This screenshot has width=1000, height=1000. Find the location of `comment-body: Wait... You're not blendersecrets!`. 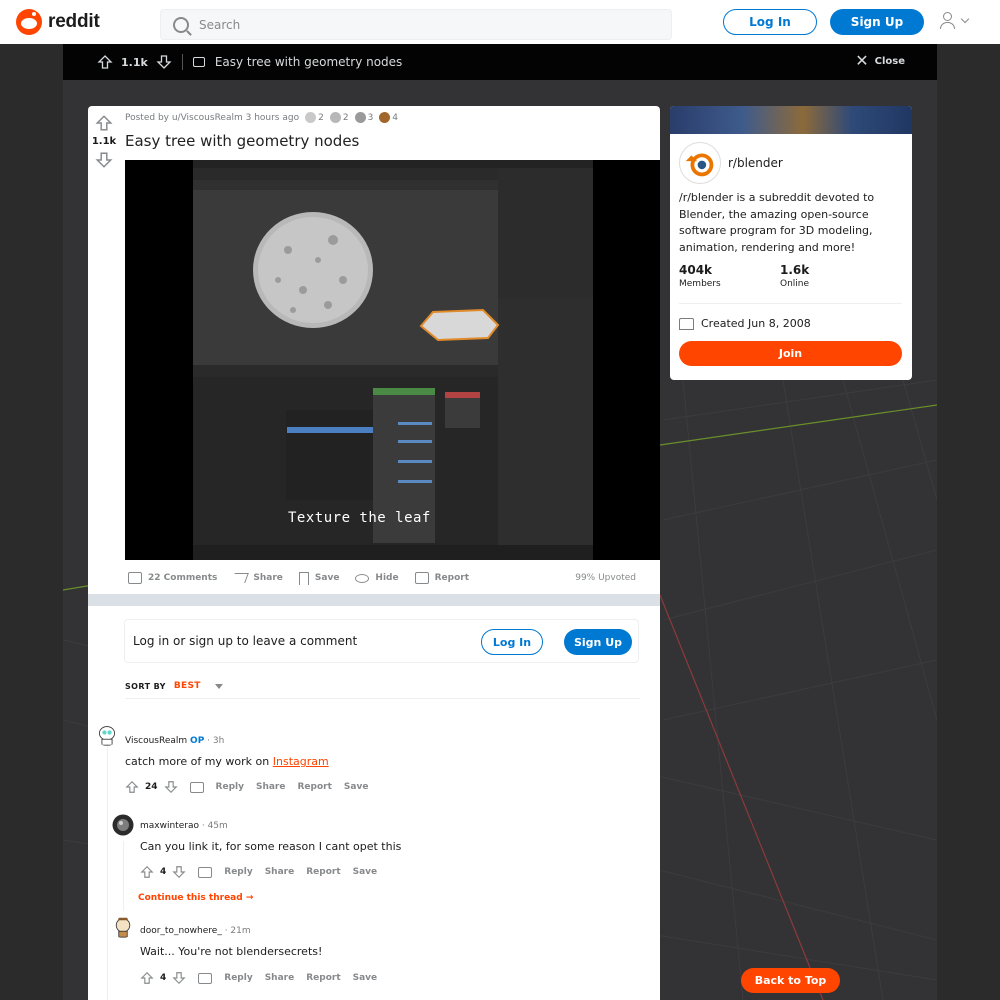

comment-body: Wait... You're not blendersecrets! is located at coordinates (231, 951).